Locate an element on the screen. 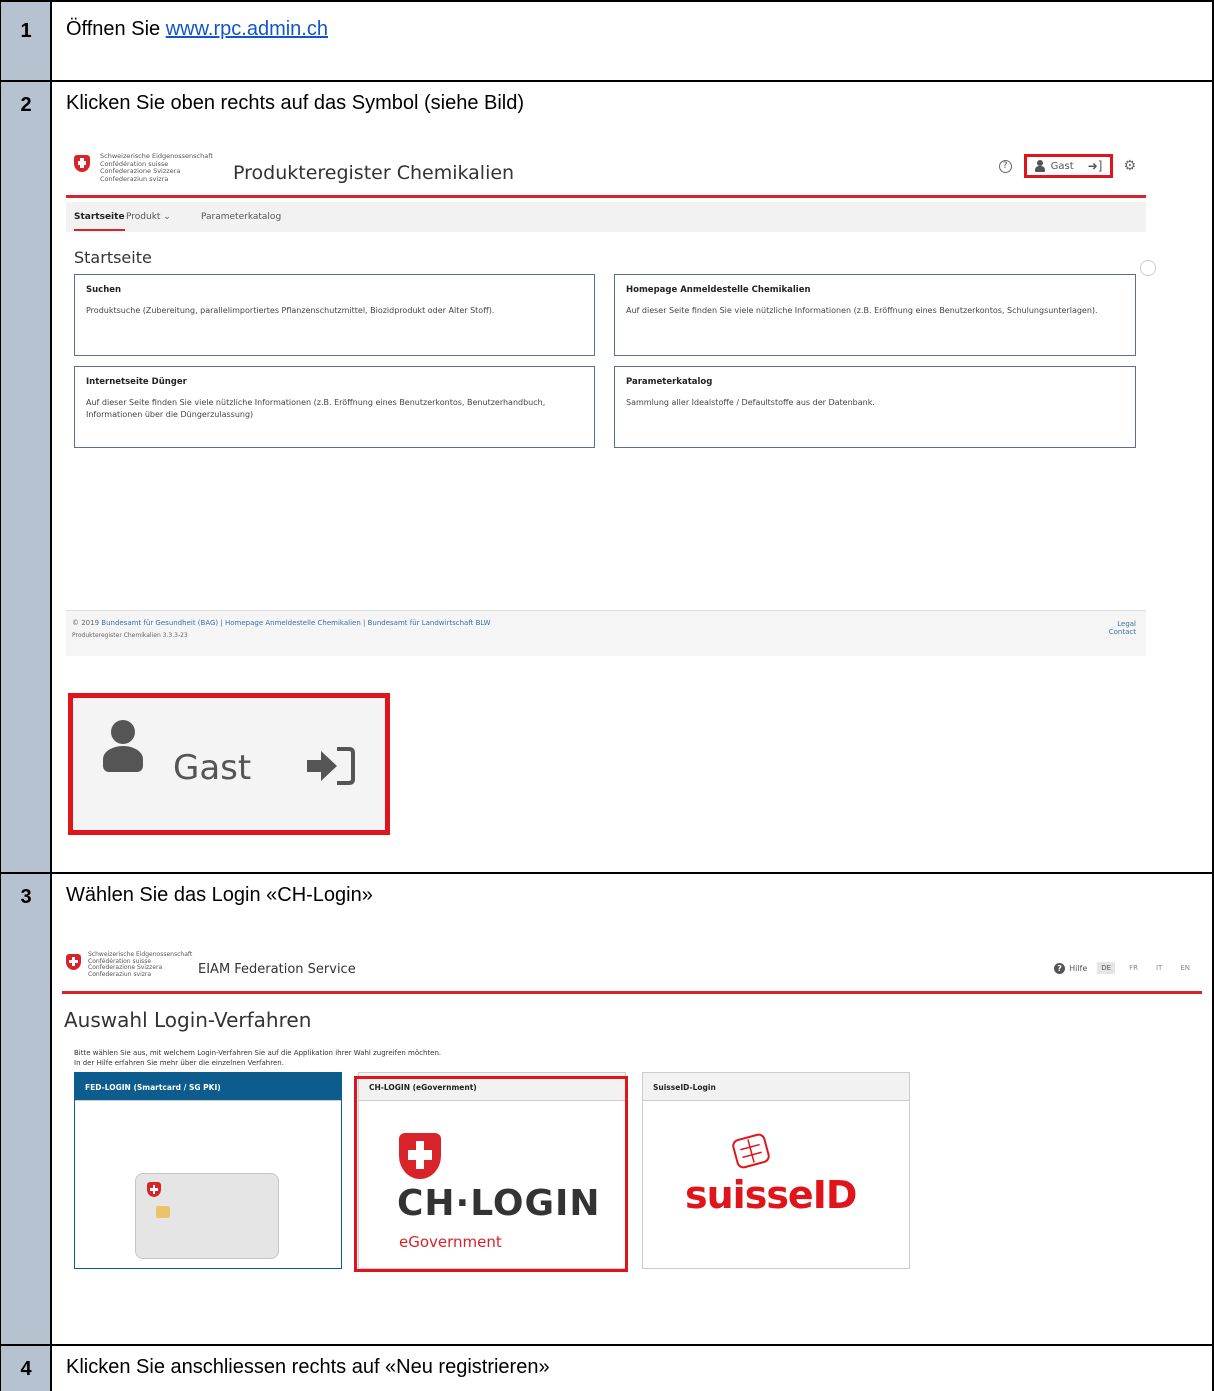 This screenshot has height=1391, width=1214. user-login-highlight: Gast ➜] is located at coordinates (1068, 166).